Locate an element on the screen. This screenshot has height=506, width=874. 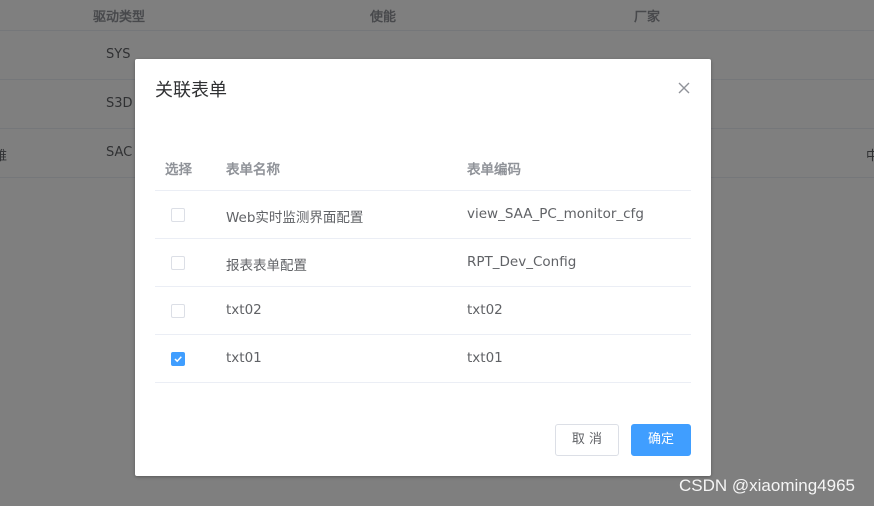
form-code-cell: txt02 is located at coordinates (485, 310).